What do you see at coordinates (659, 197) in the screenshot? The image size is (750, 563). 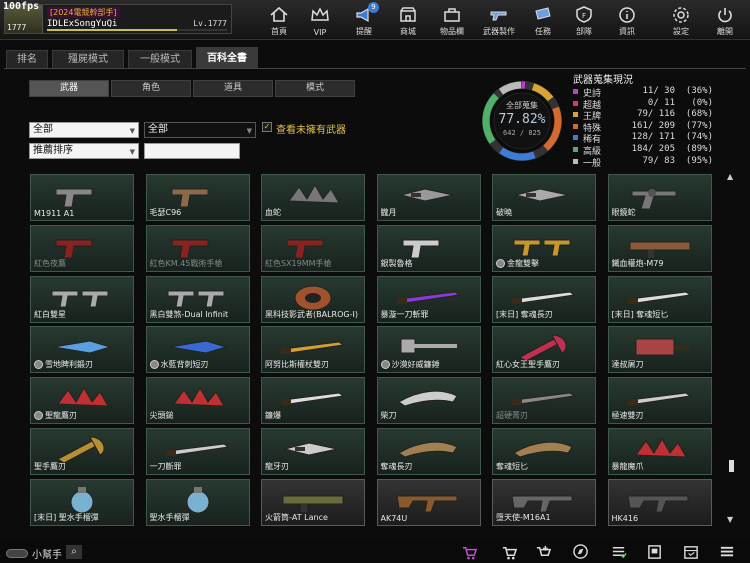 I see `weapon-card: 眼鏡蛇` at bounding box center [659, 197].